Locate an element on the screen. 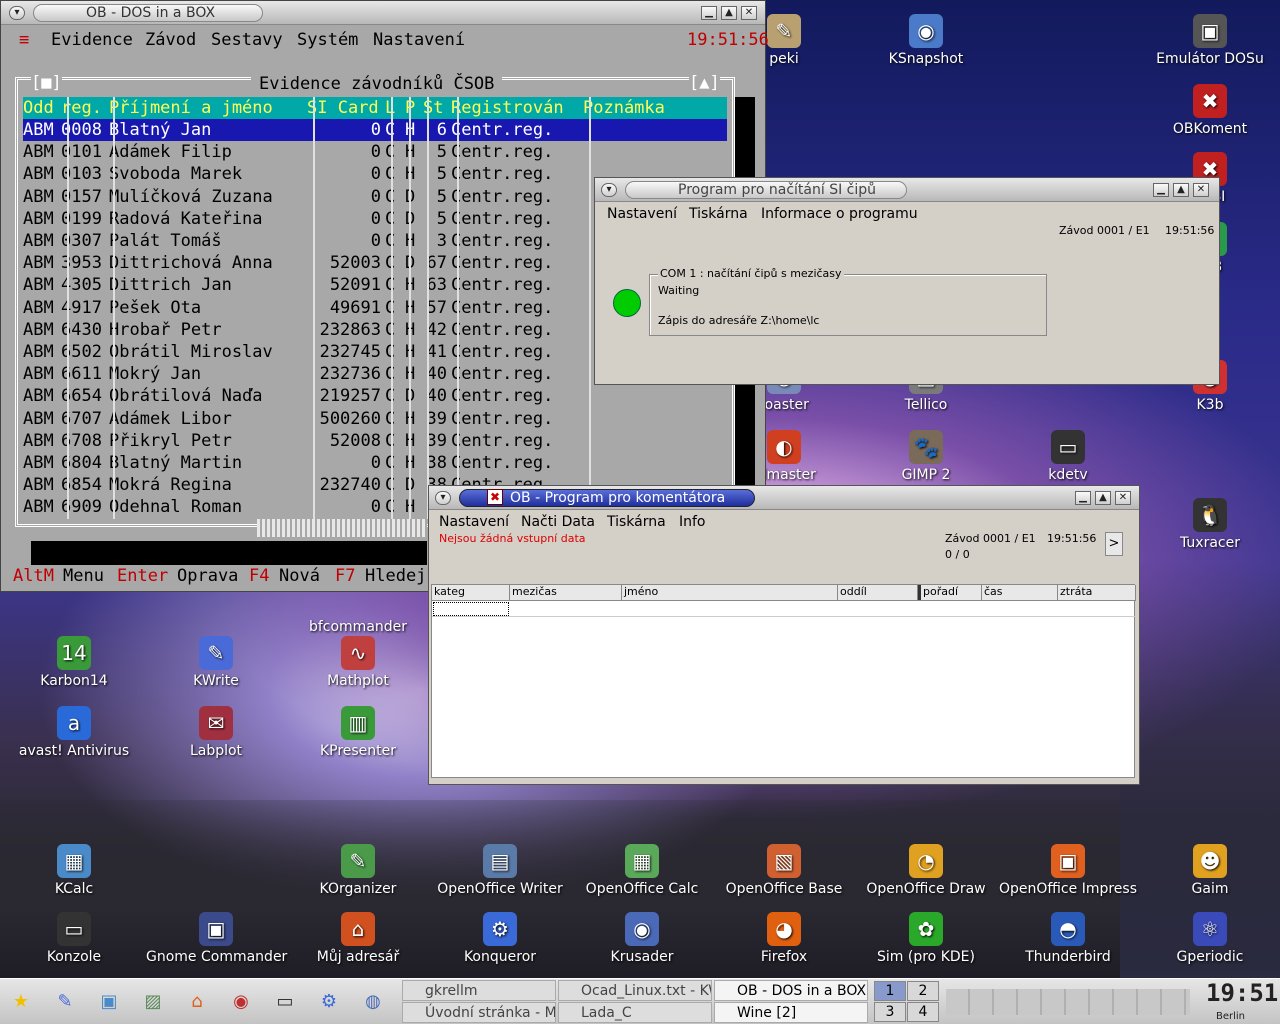 The width and height of the screenshot is (1280, 1024). desktop-switch: 2 is located at coordinates (923, 991).